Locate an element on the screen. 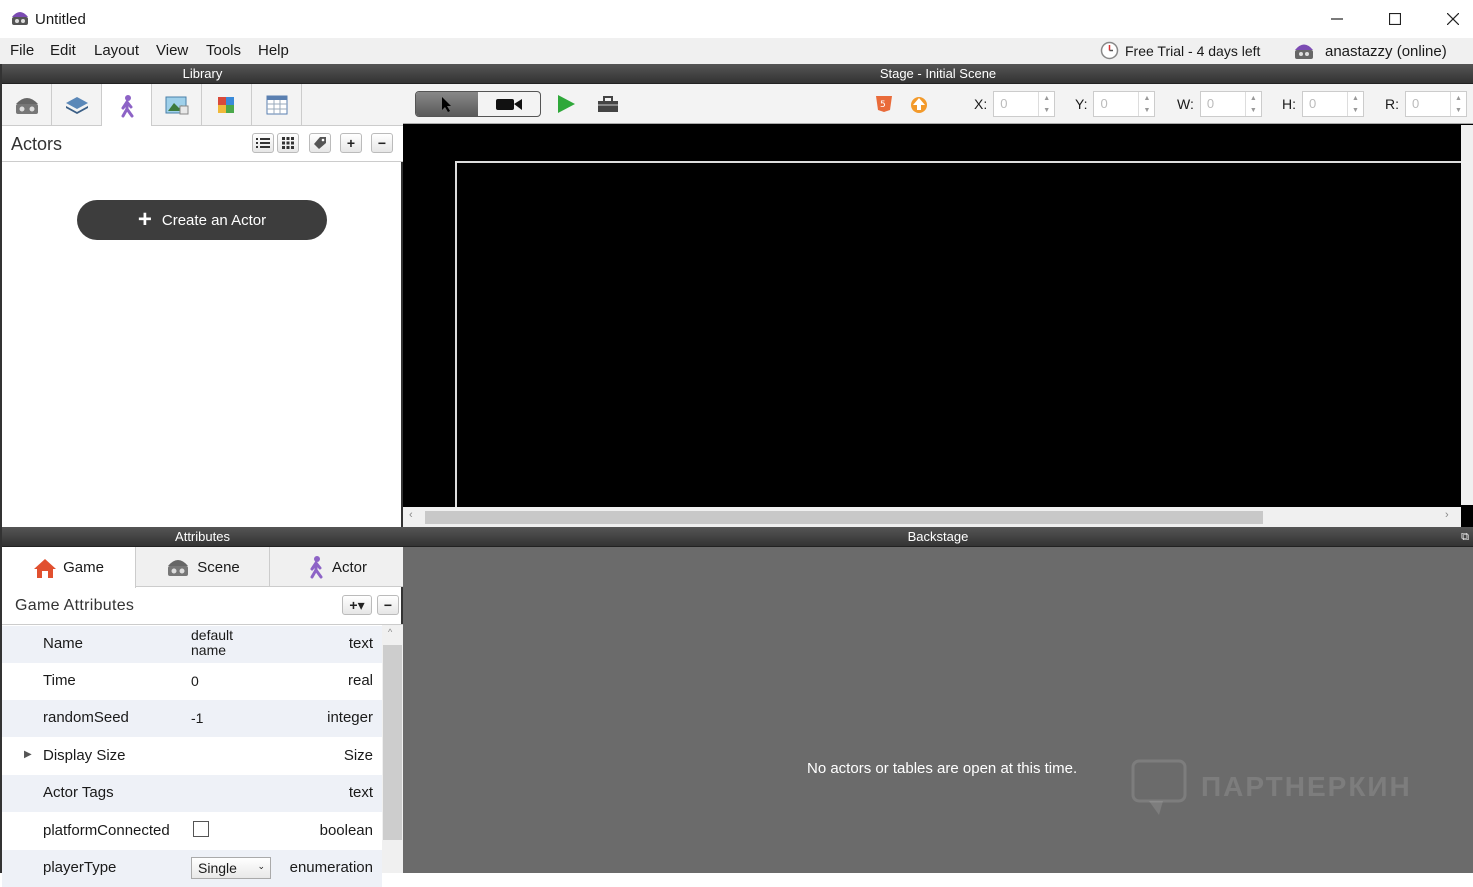 Image resolution: width=1473 pixels, height=887 pixels. stage-vertical-scrollbar is located at coordinates (1467, 315).